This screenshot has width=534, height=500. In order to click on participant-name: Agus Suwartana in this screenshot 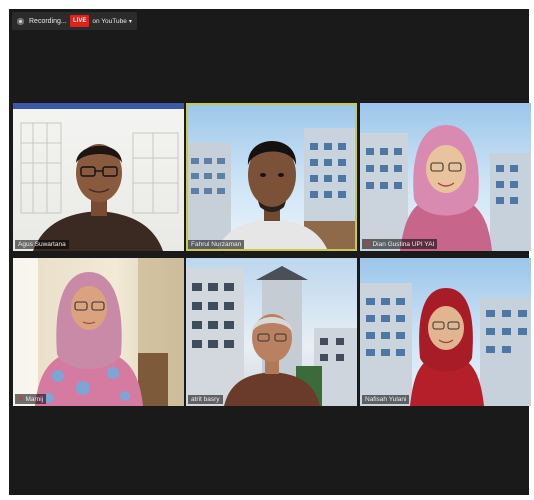, I will do `click(42, 244)`.